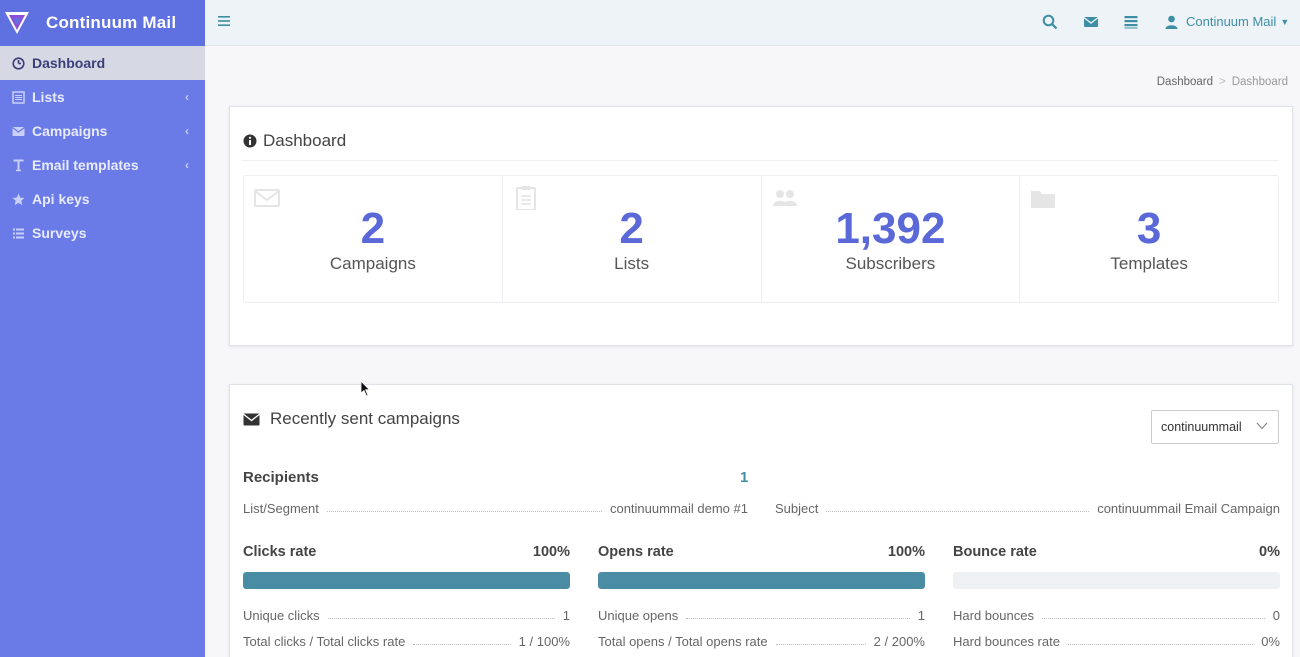 This screenshot has height=657, width=1300. I want to click on breadcrumb-current: Dashboard, so click(1259, 82).